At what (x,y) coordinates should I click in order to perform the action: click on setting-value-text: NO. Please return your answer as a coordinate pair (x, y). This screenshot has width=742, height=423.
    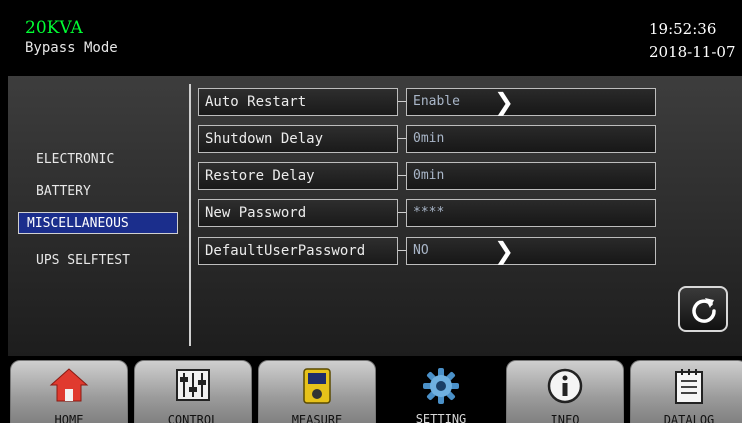
    Looking at the image, I should click on (421, 250).